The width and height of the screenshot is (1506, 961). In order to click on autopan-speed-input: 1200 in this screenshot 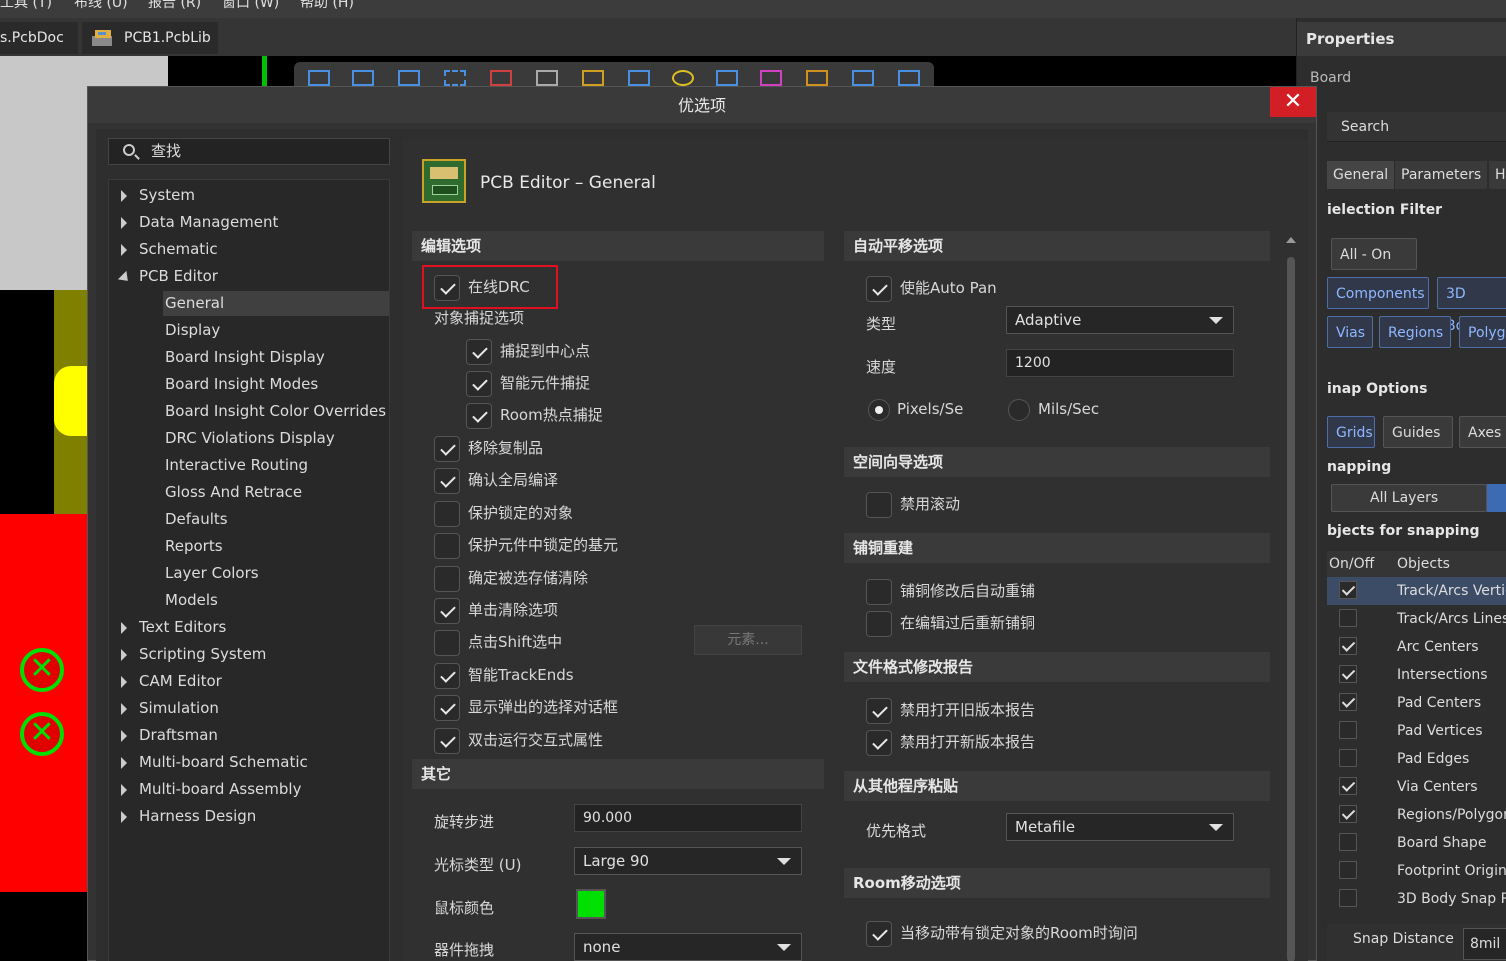, I will do `click(1120, 363)`.